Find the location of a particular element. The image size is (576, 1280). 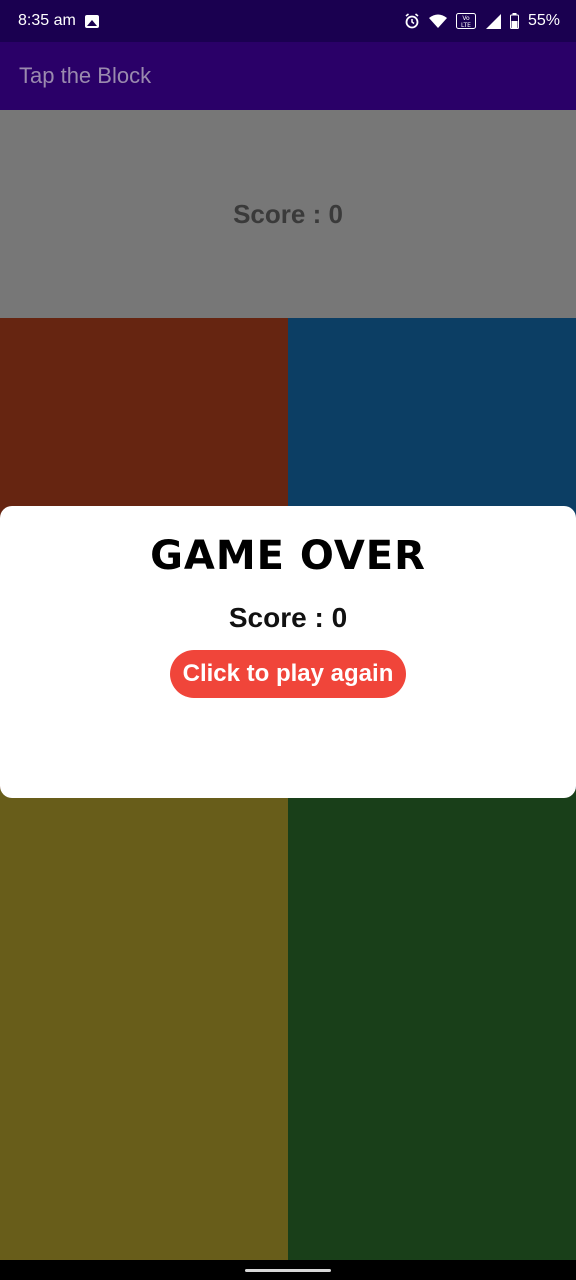

dialog-score: Score : 0 is located at coordinates (288, 617).